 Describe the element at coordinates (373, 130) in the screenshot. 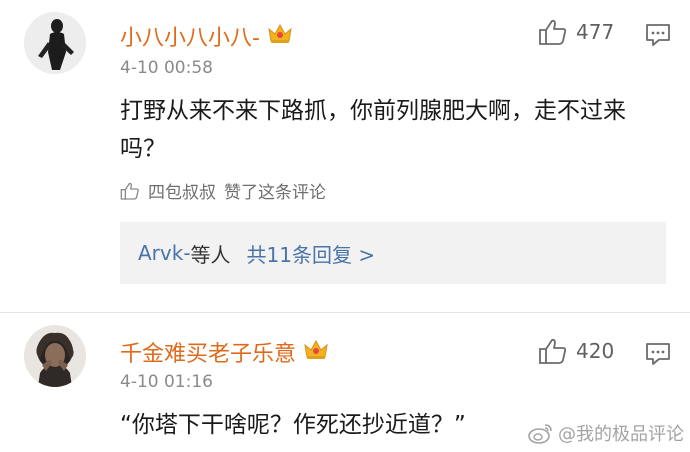

I see `comment-text: 打野从来不来下路抓，你前列腺肥大啊，走不过来吗？` at that location.